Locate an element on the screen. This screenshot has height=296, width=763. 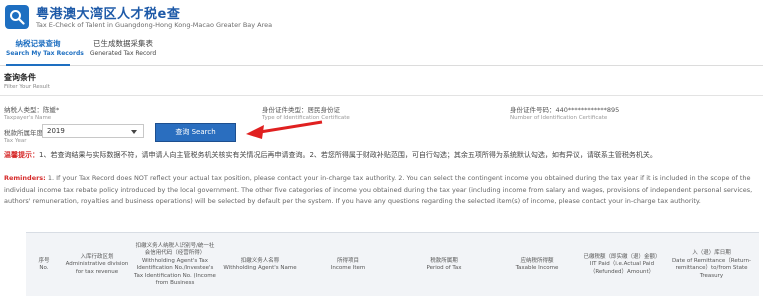
column-header-withholding-name: 扣缴义务人名称 Withholding Agent's Name is located at coordinates (260, 264).